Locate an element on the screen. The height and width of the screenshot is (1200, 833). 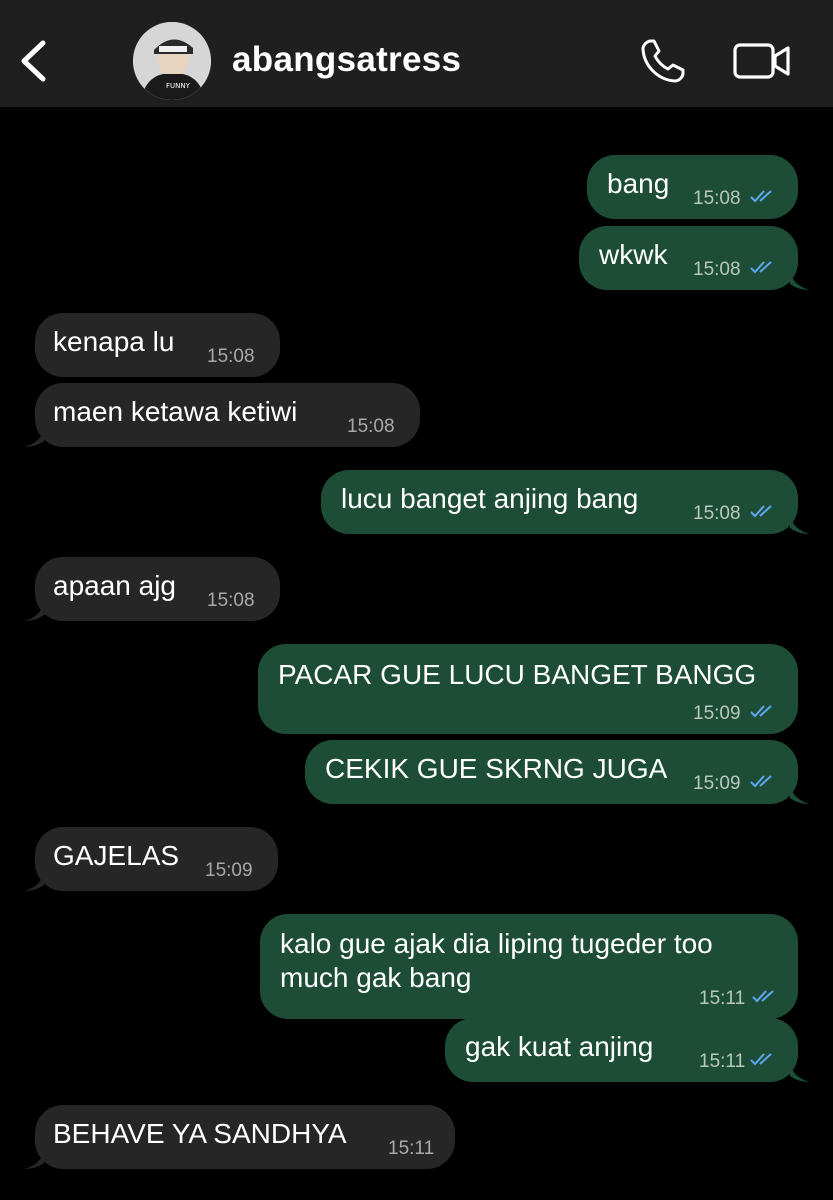
outgoing-message: wkwk 15:08 is located at coordinates (688, 258).